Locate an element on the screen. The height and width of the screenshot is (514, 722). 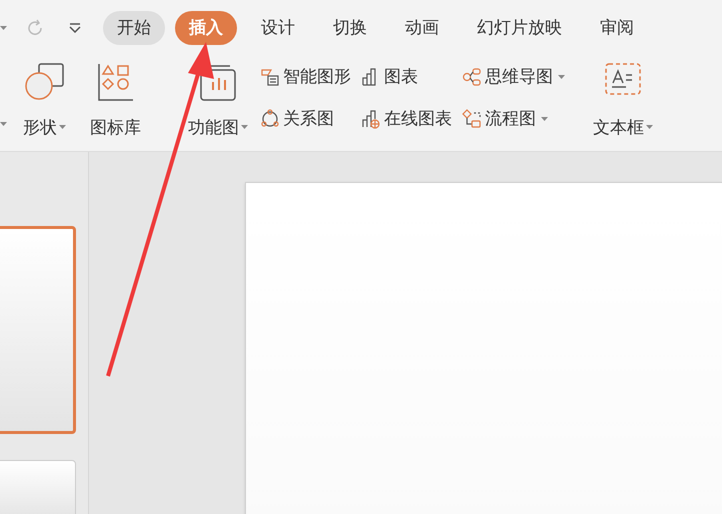
online-chart-icon is located at coordinates (371, 119).